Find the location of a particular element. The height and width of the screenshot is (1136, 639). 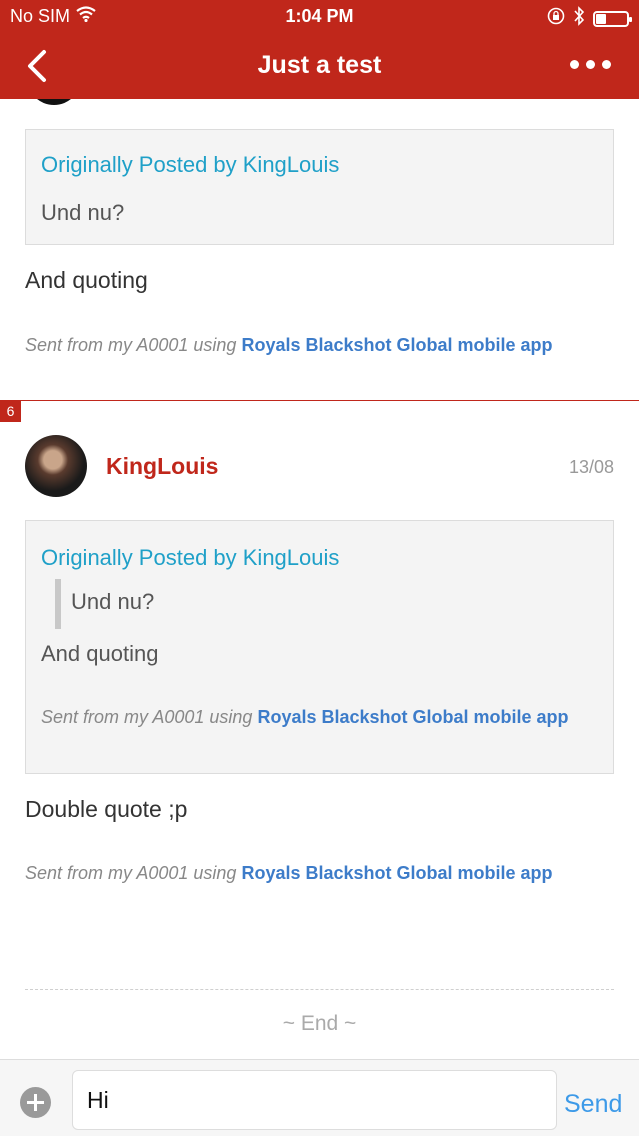

bluetooth-icon is located at coordinates (579, 18).